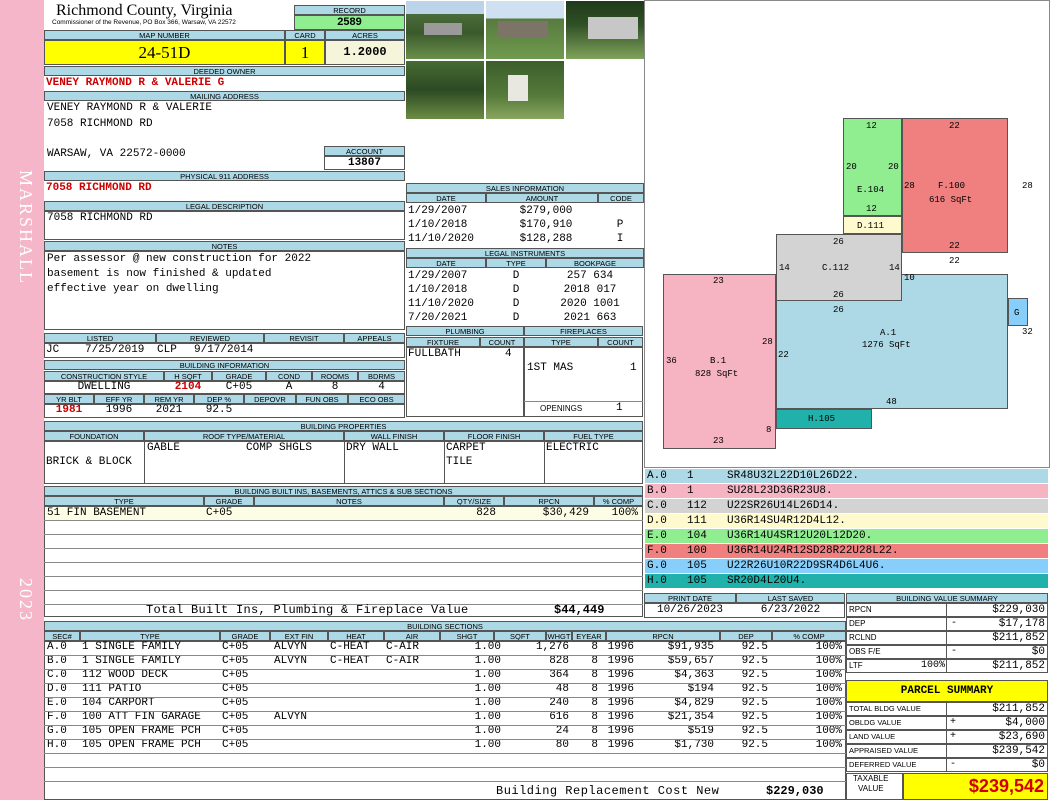  Describe the element at coordinates (305, 35) in the screenshot. I see `card-label: CARD` at that location.